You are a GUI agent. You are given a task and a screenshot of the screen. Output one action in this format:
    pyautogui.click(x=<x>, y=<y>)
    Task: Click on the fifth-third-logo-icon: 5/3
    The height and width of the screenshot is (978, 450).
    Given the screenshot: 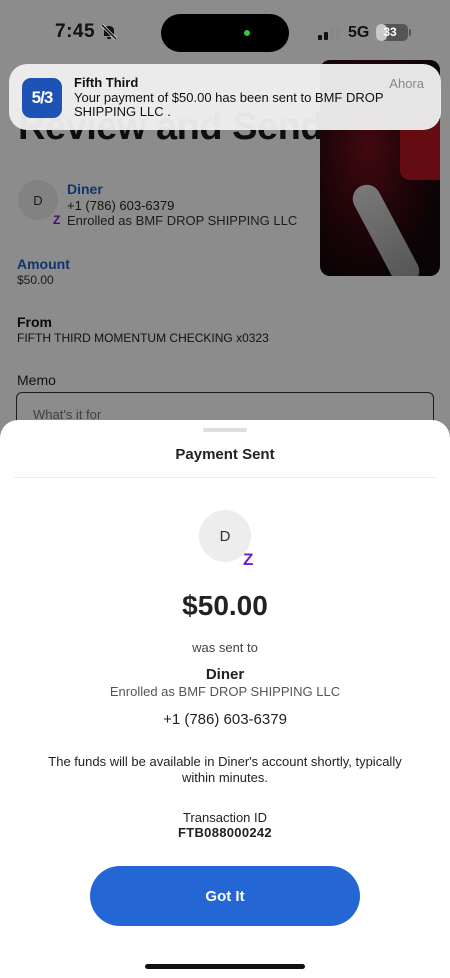 What is the action you would take?
    pyautogui.click(x=42, y=98)
    